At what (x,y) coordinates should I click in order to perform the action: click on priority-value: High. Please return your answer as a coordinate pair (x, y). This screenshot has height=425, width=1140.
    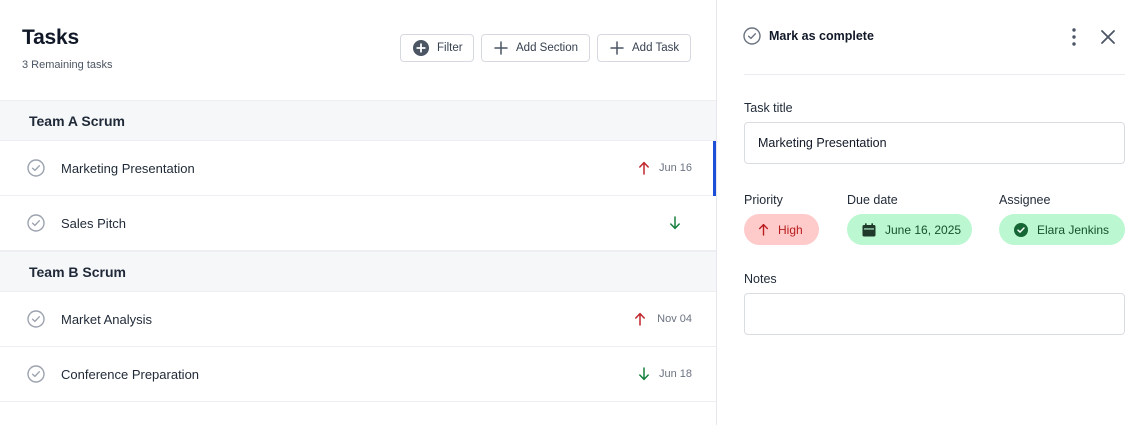
    Looking at the image, I should click on (790, 229).